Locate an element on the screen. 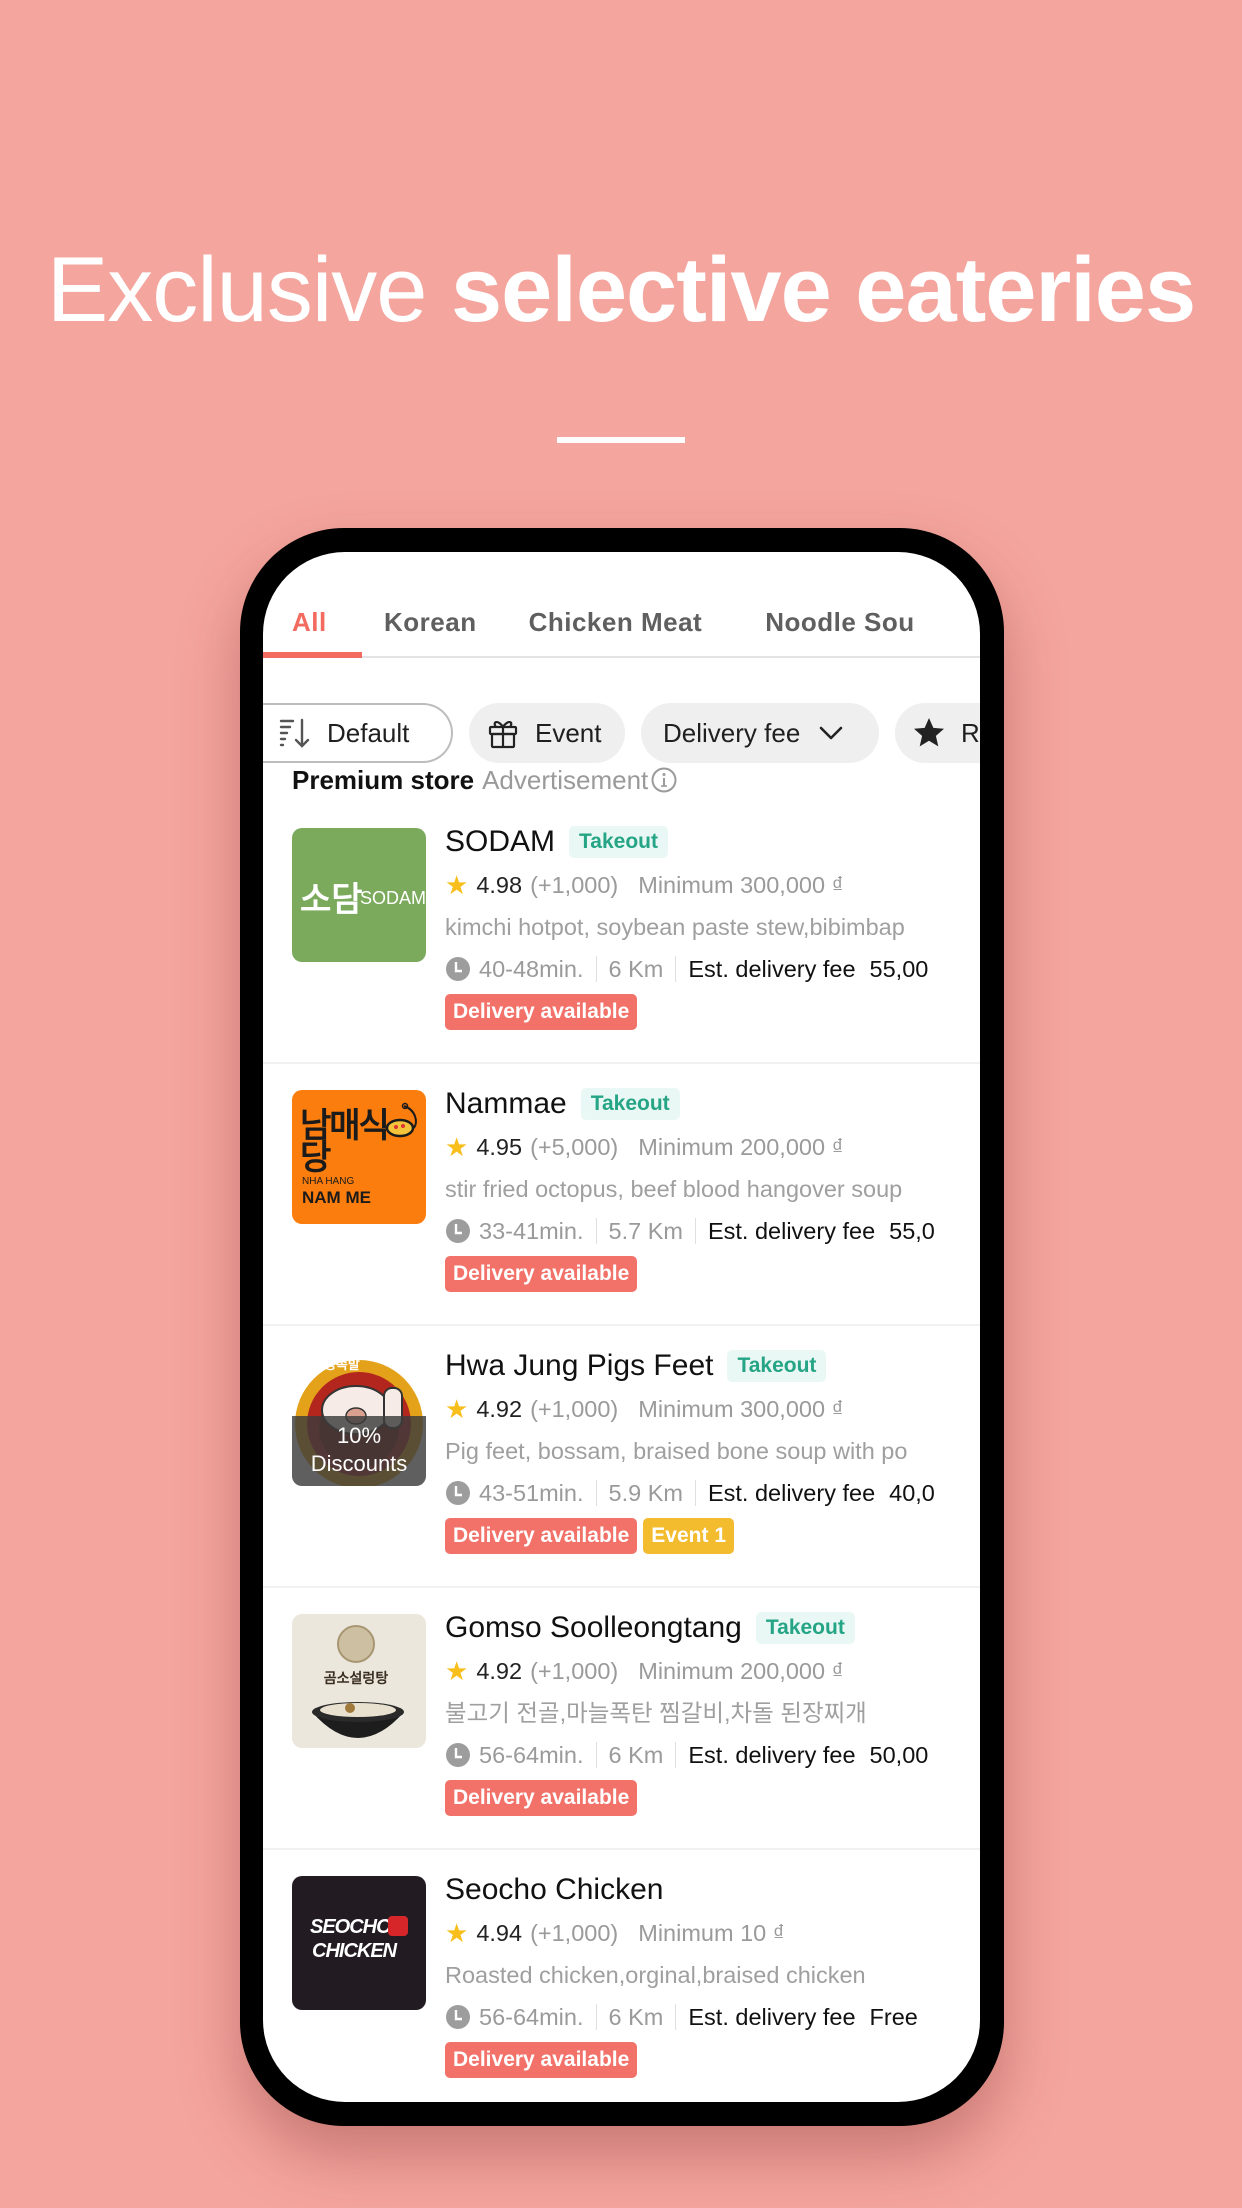 The image size is (1242, 2208). discount-label: Discounts is located at coordinates (359, 1463).